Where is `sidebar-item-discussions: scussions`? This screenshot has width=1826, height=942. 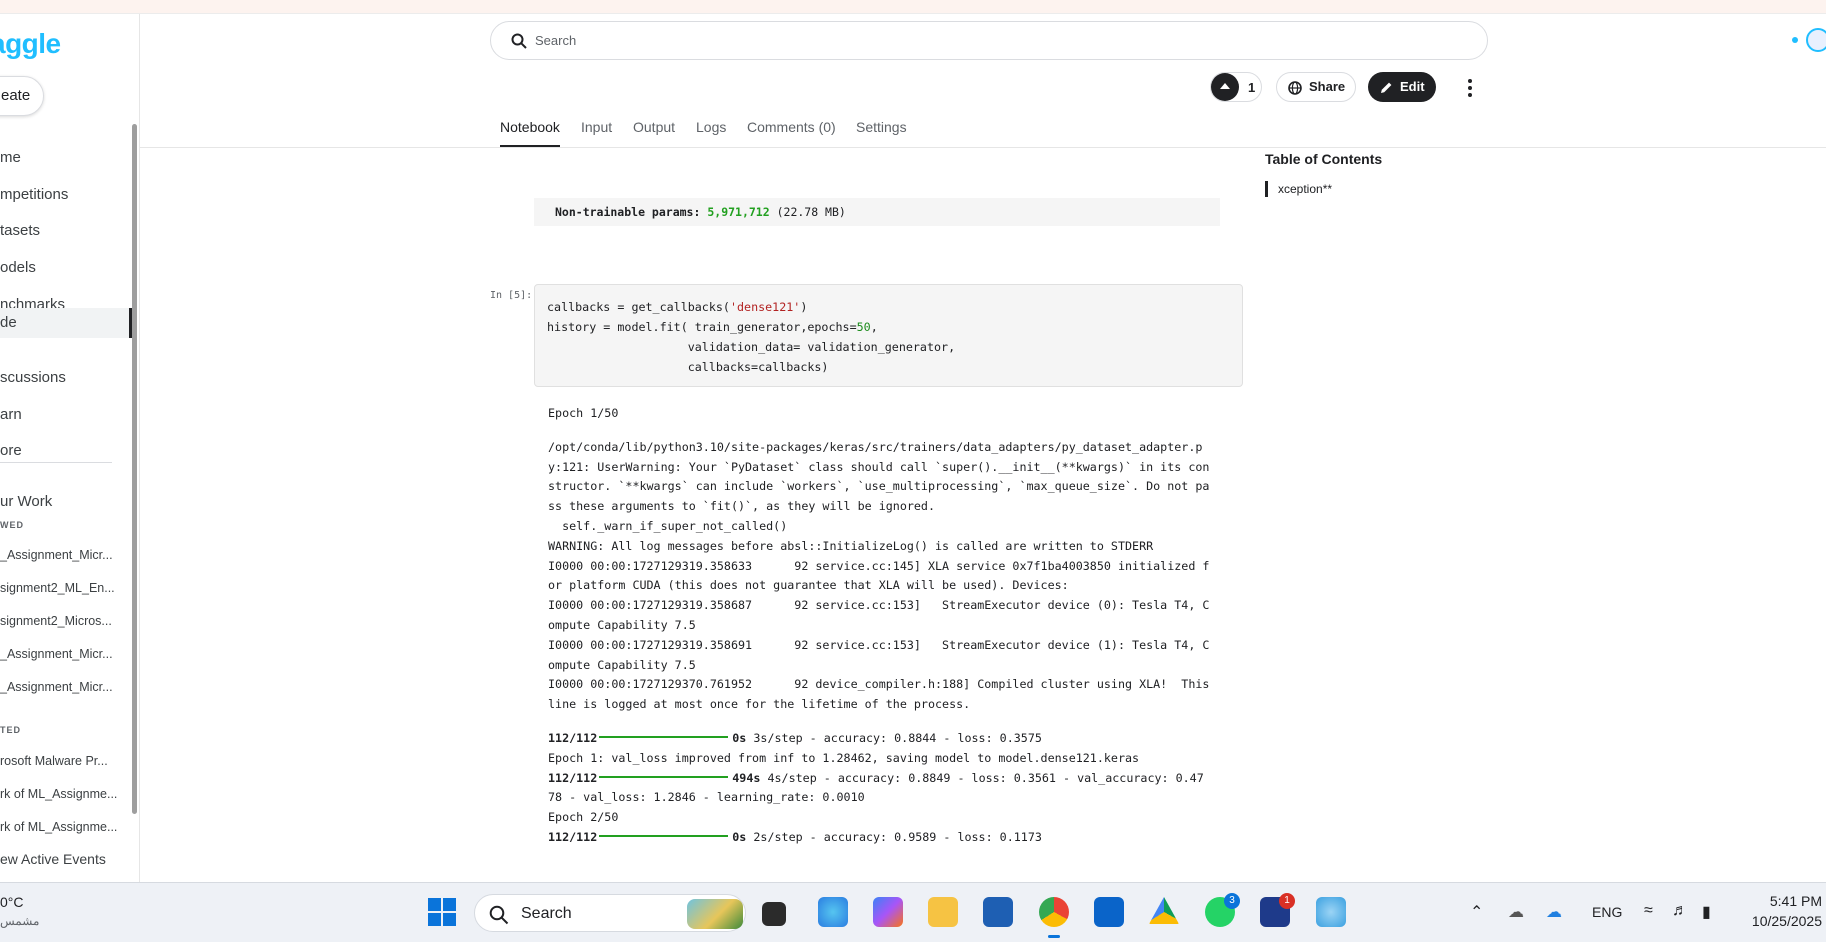 sidebar-item-discussions: scussions is located at coordinates (66, 378).